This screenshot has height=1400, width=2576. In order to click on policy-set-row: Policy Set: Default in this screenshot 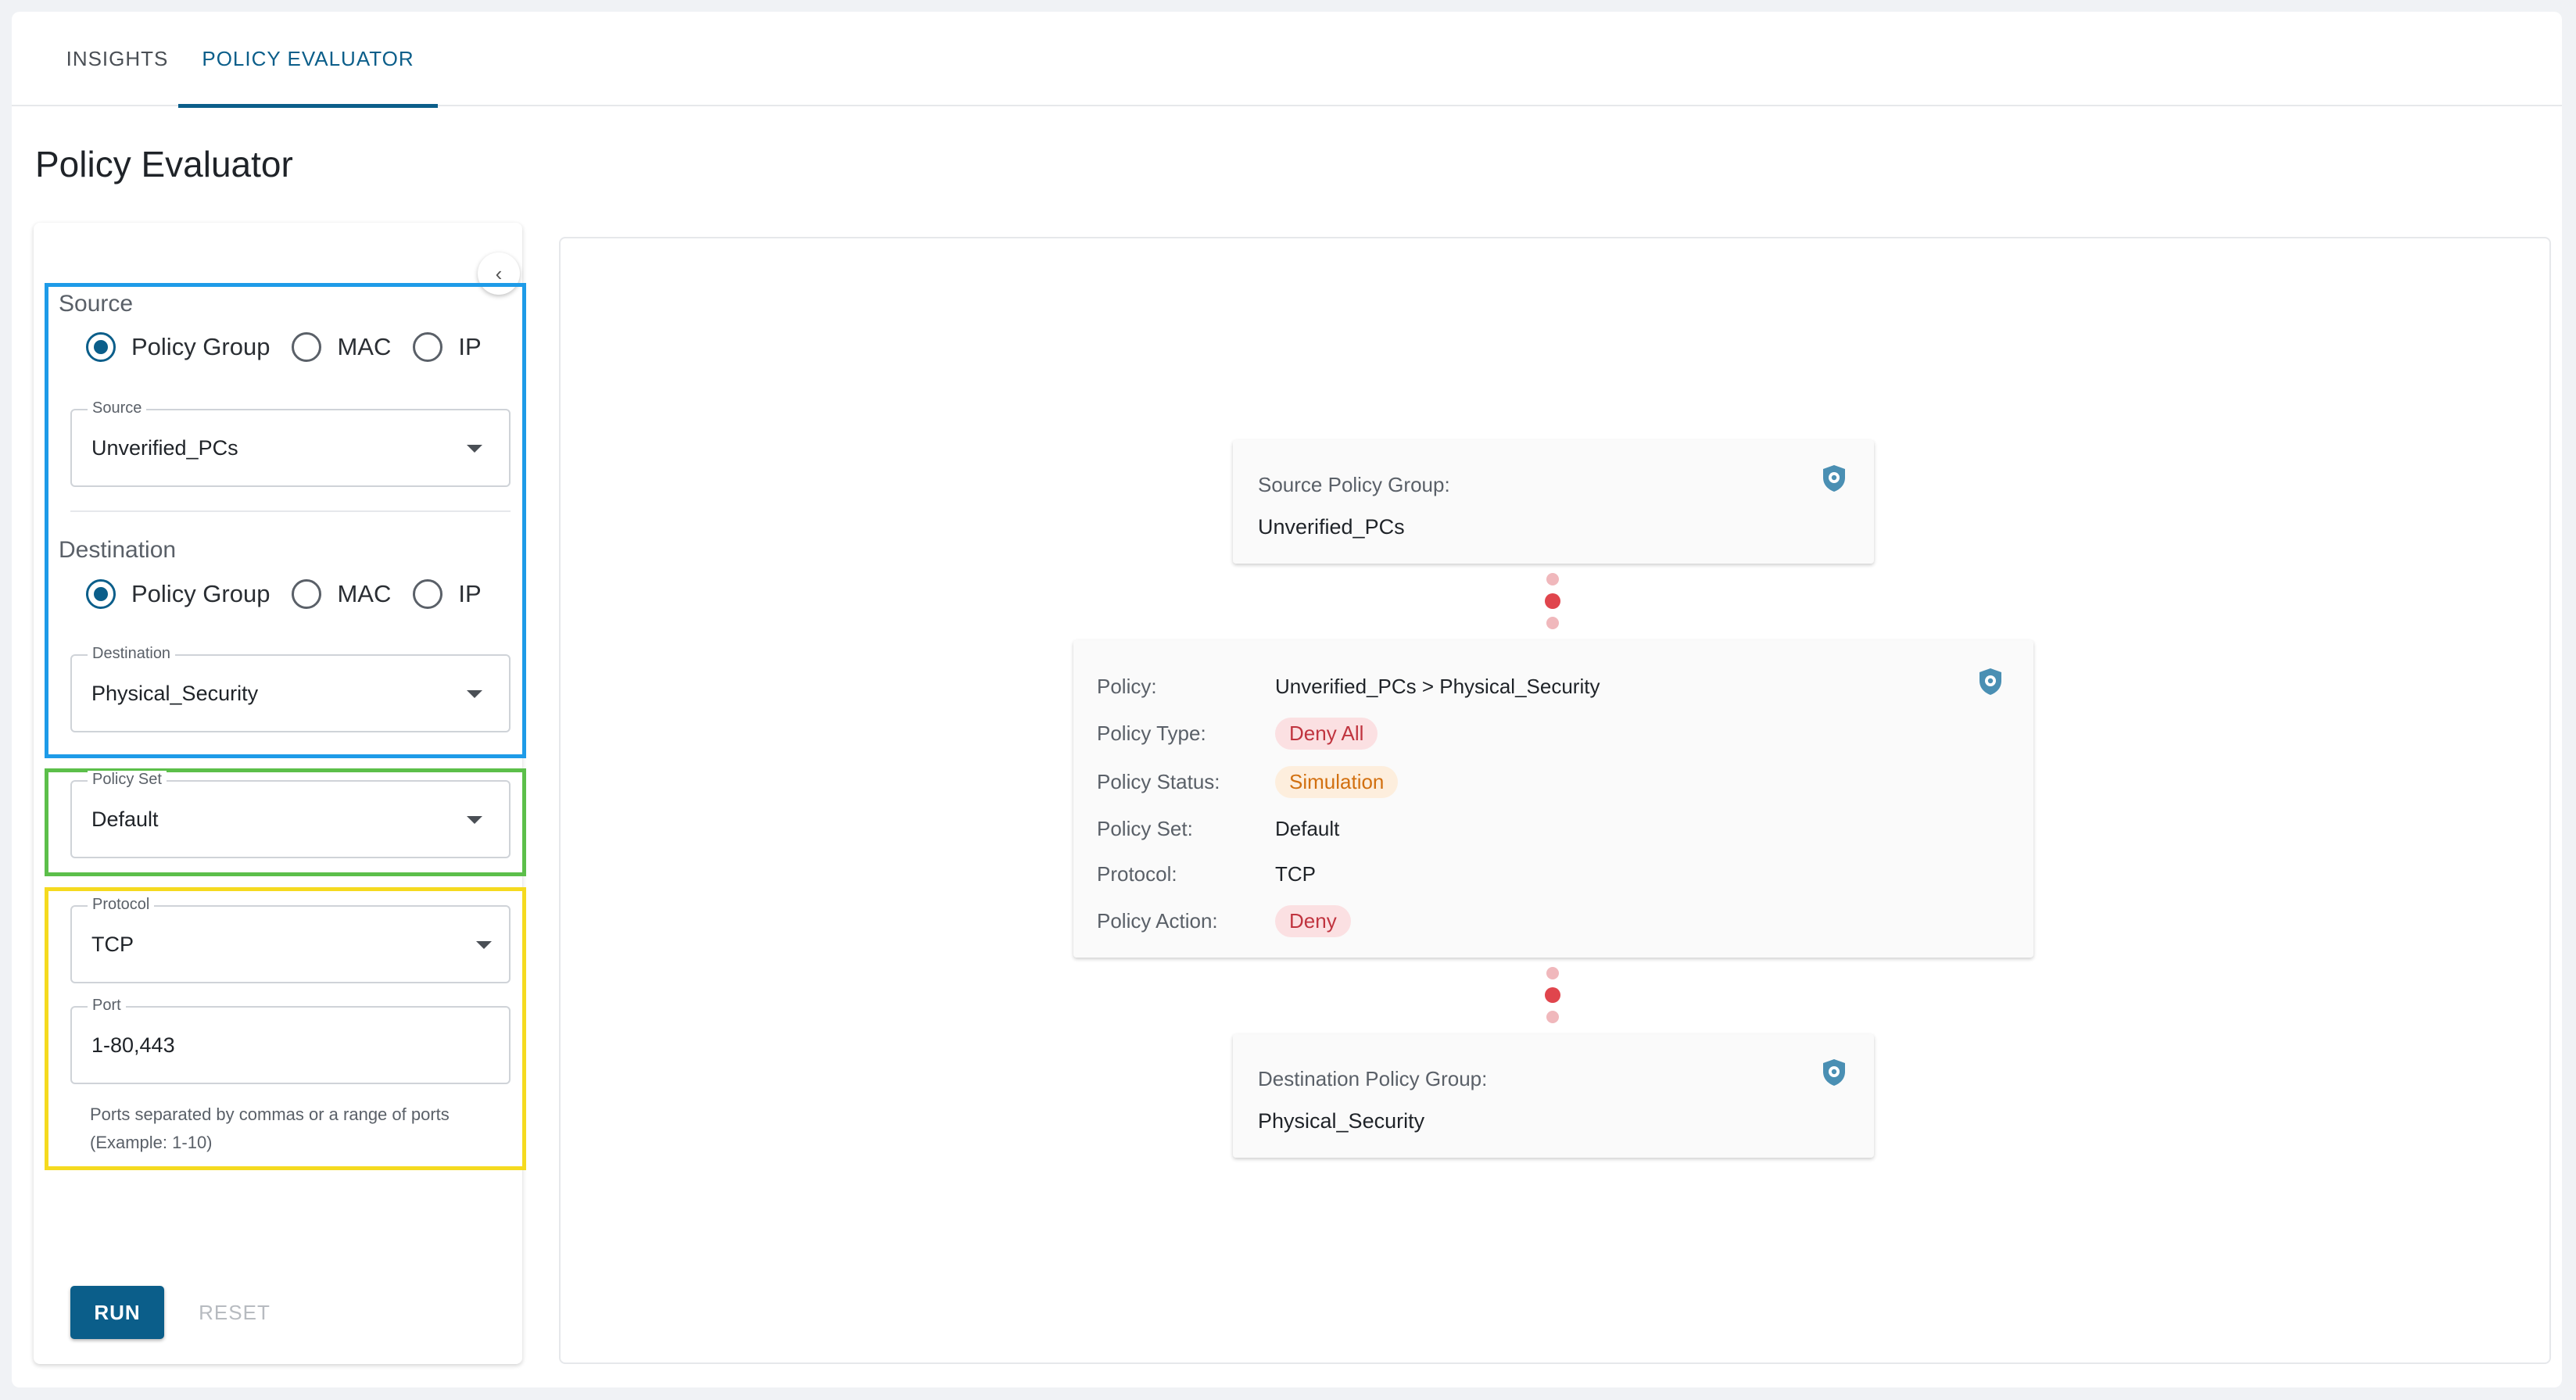, I will do `click(1218, 829)`.